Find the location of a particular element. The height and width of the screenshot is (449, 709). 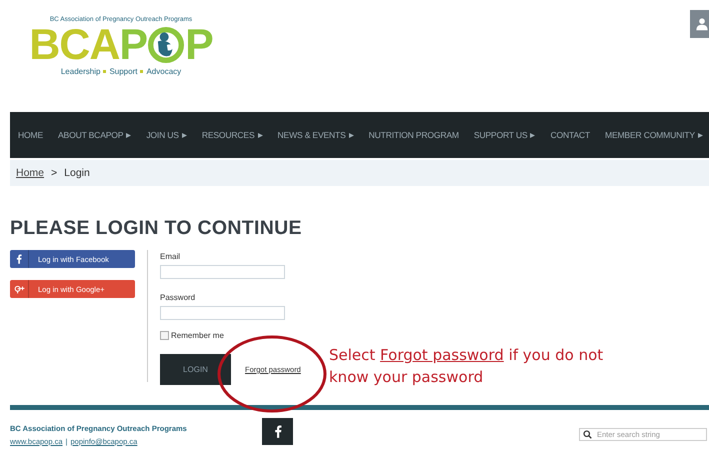

nav-item: SUPPORT US is located at coordinates (505, 135).